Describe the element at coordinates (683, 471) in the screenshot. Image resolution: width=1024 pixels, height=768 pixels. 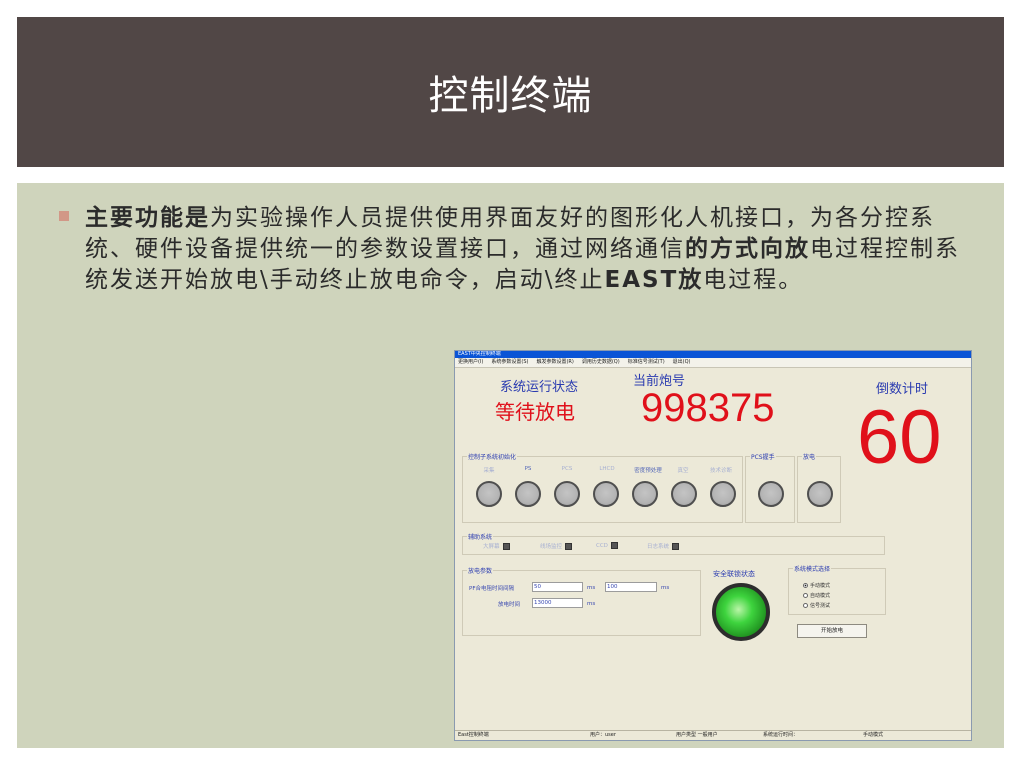
I see `init-label-vacuum: 真空` at that location.